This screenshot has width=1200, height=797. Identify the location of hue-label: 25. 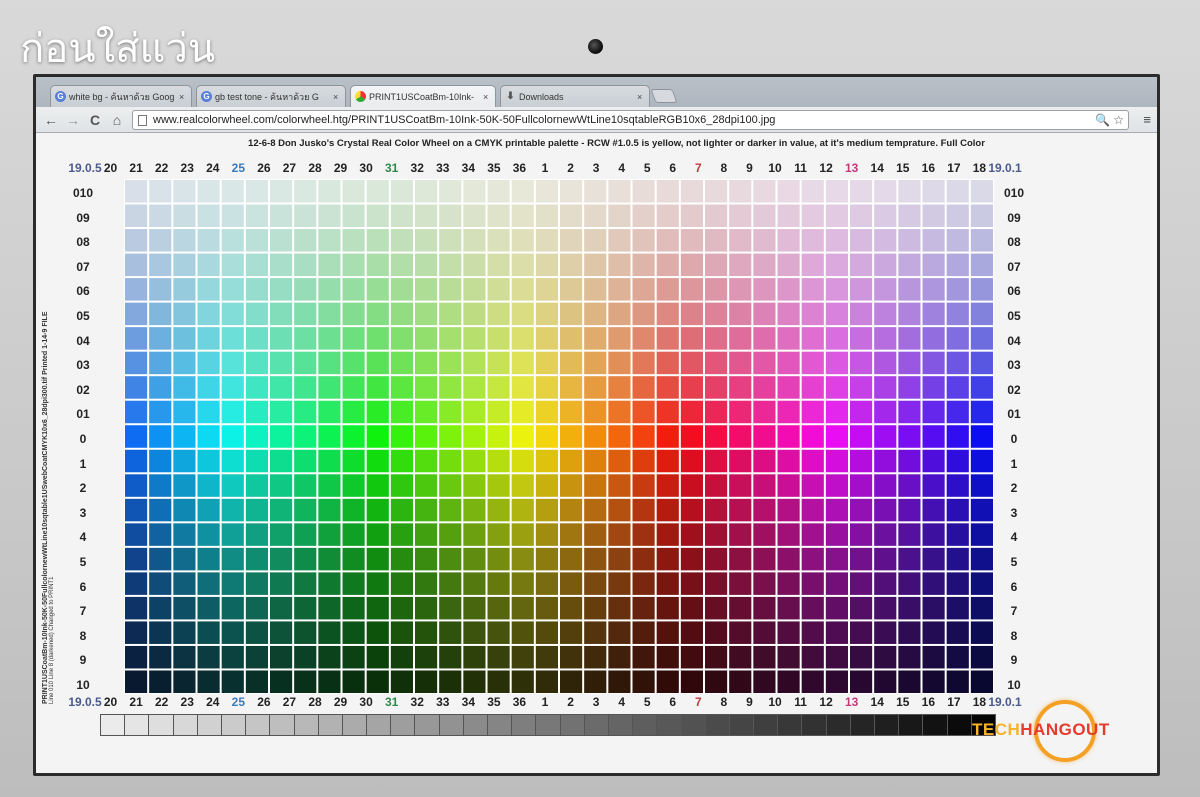
(238, 168).